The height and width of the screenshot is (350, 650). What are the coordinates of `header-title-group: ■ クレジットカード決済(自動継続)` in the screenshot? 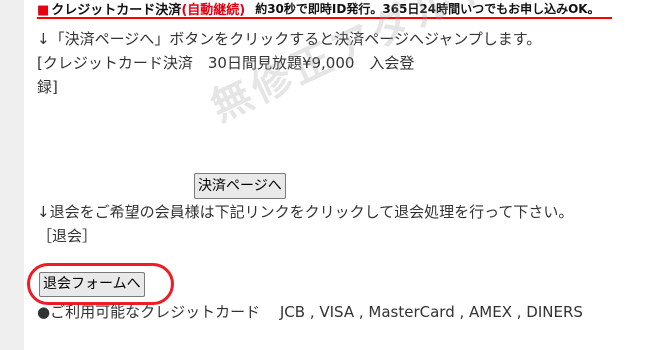 It's located at (141, 9).